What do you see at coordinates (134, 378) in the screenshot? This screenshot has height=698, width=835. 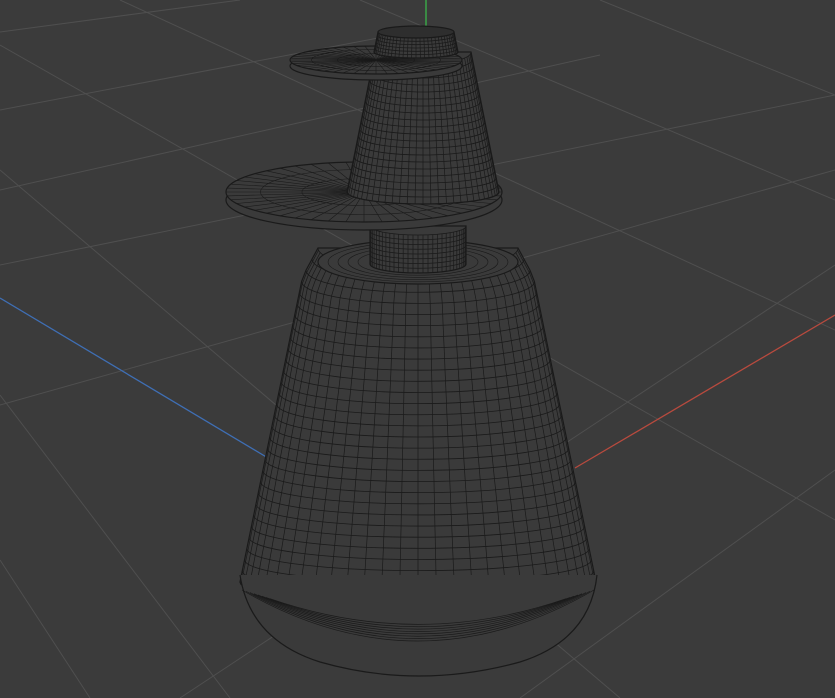 I see `axis-z-line` at bounding box center [134, 378].